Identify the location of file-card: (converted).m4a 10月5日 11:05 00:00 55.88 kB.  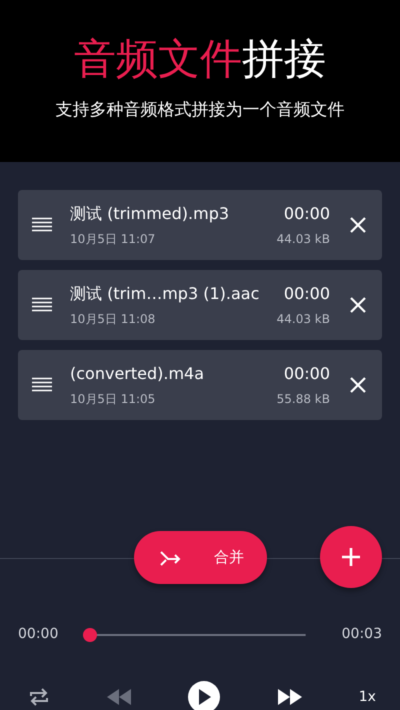
(200, 385).